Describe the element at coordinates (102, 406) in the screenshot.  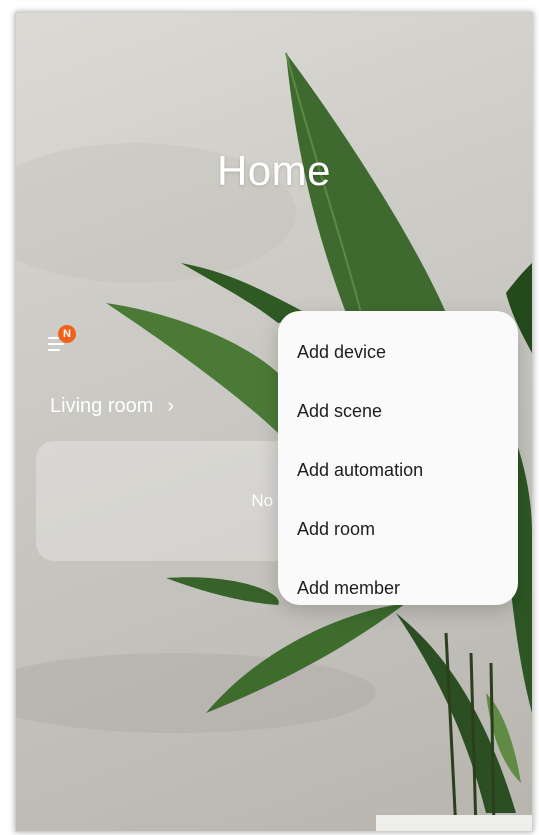
I see `room-name: Living room` at that location.